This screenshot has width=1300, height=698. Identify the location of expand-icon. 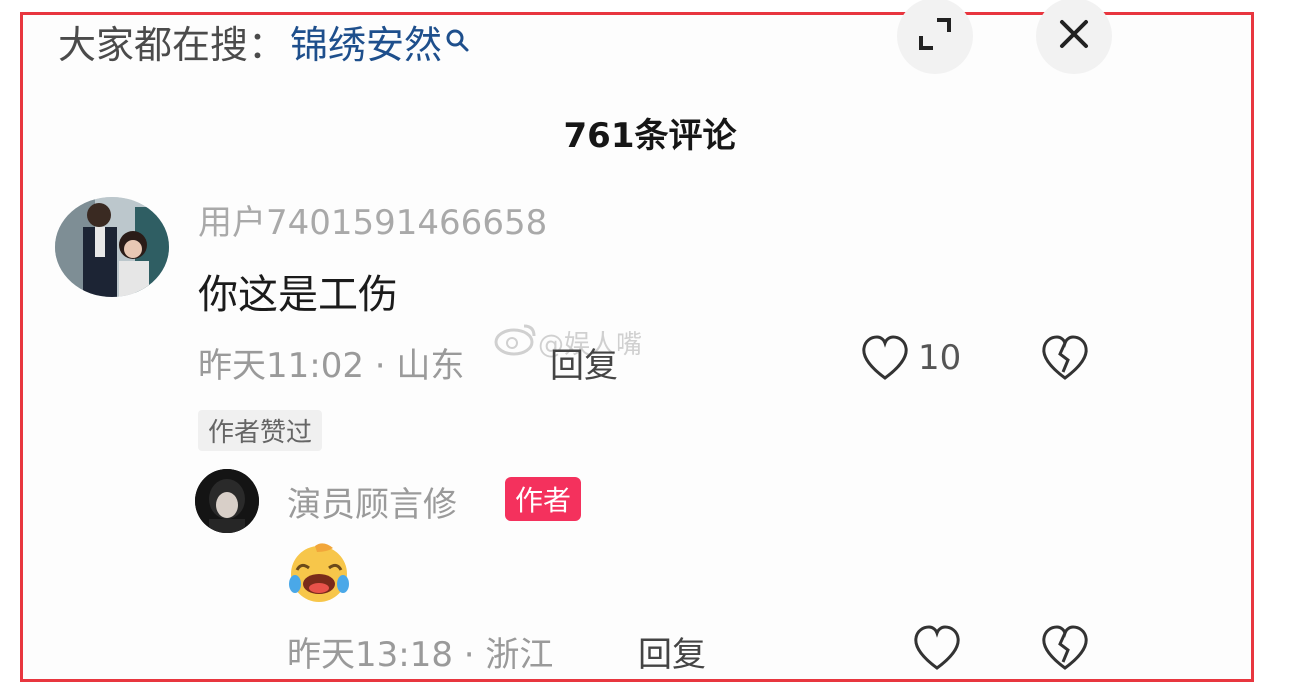
(935, 36).